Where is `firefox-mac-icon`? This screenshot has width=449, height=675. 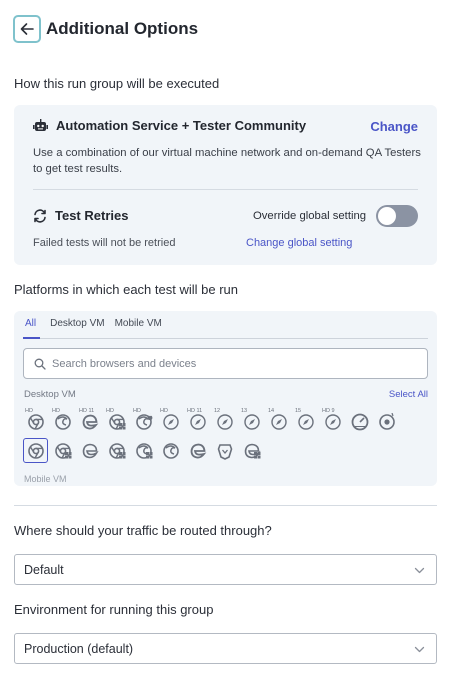
firefox-mac-icon is located at coordinates (143, 421).